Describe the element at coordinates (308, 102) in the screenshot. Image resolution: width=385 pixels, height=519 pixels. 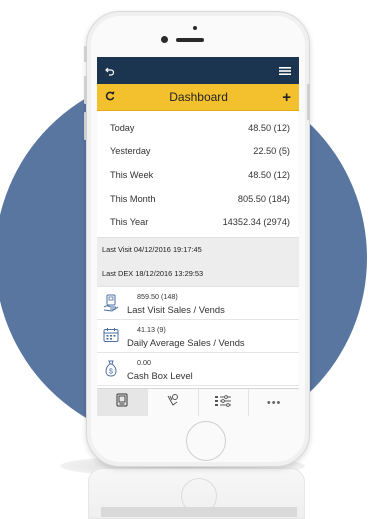
I see `phone-power-button` at that location.